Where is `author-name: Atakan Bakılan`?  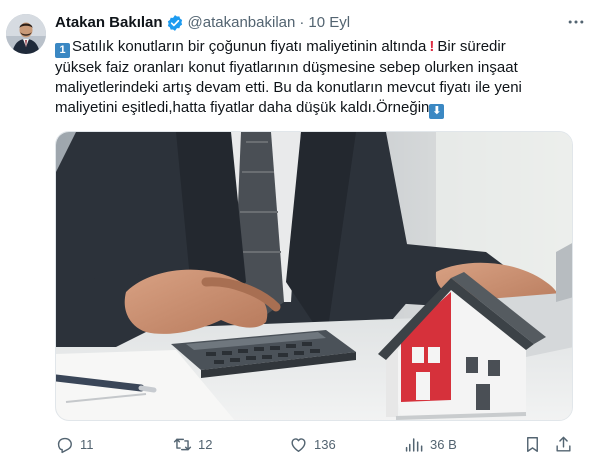
author-name: Atakan Bakılan is located at coordinates (109, 23).